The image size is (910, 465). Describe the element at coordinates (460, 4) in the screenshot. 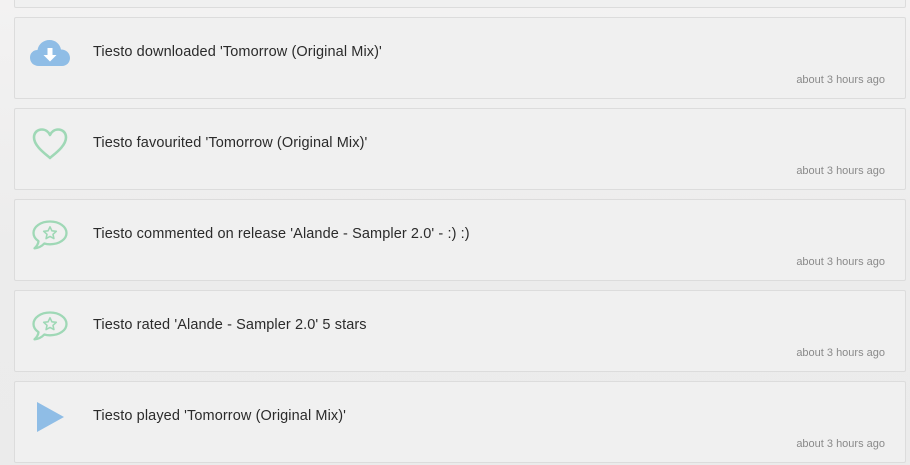

I see `activity-item-partial` at that location.